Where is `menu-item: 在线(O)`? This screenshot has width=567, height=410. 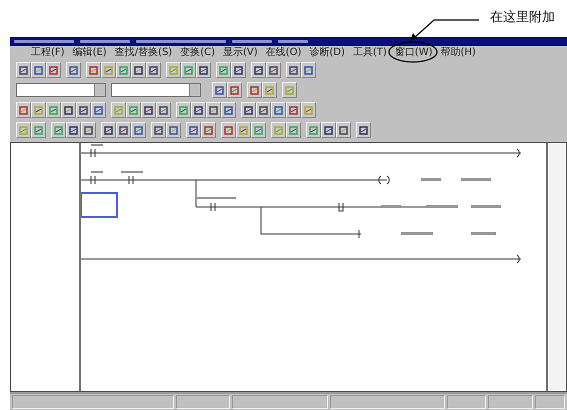 menu-item: 在线(O) is located at coordinates (283, 53).